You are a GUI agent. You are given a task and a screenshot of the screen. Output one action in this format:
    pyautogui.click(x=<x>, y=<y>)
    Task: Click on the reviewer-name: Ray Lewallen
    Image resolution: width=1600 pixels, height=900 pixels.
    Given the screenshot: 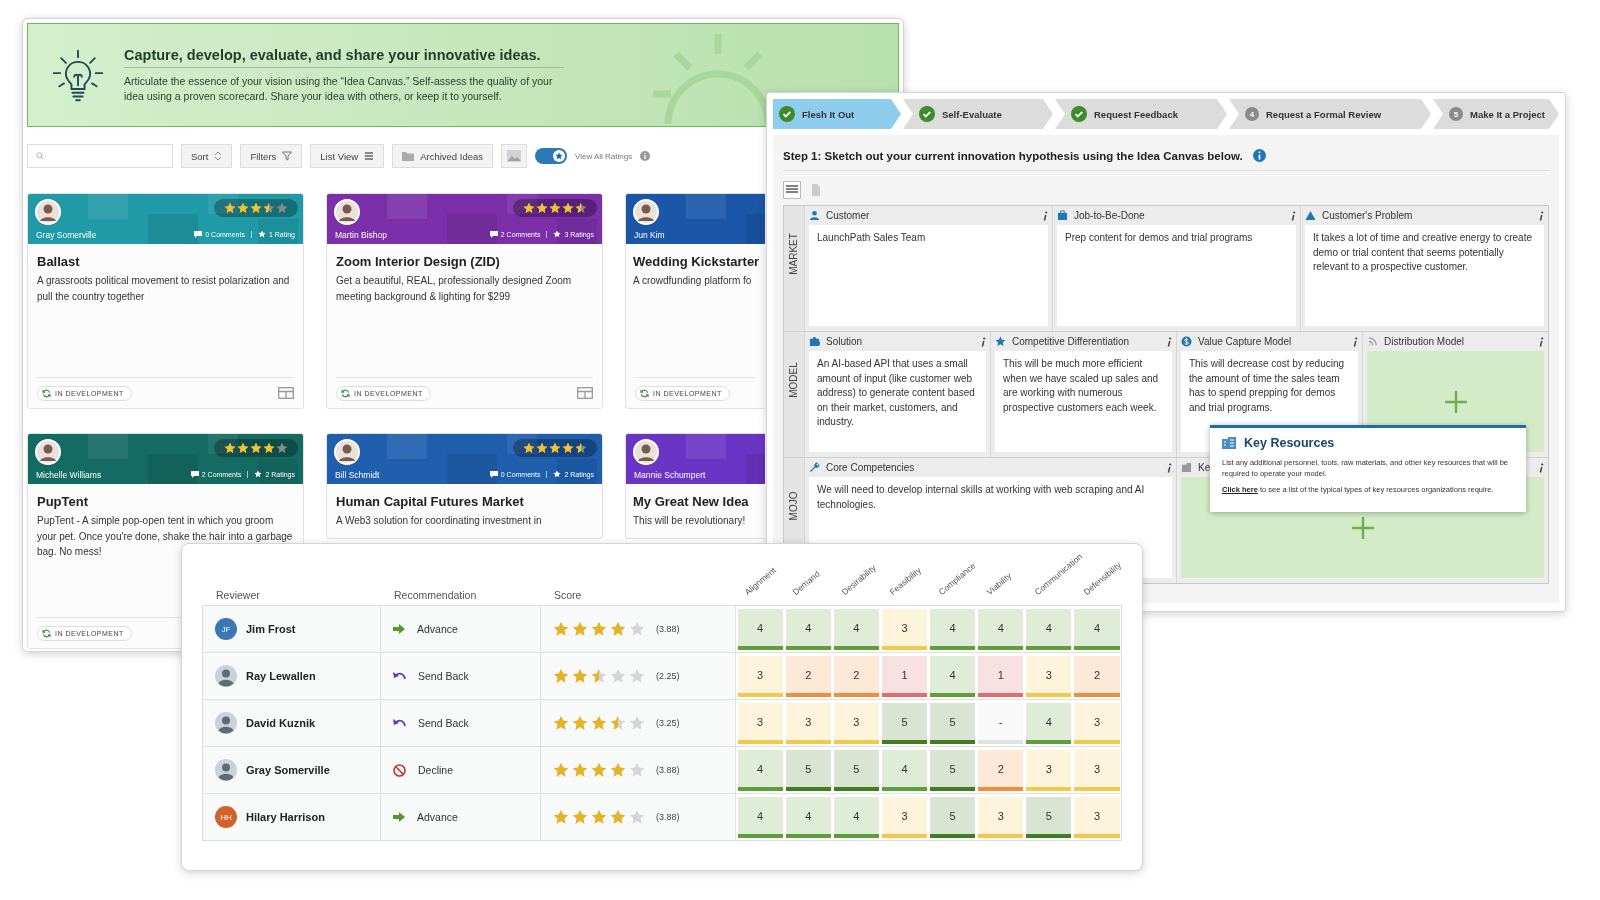 What is the action you would take?
    pyautogui.click(x=281, y=676)
    